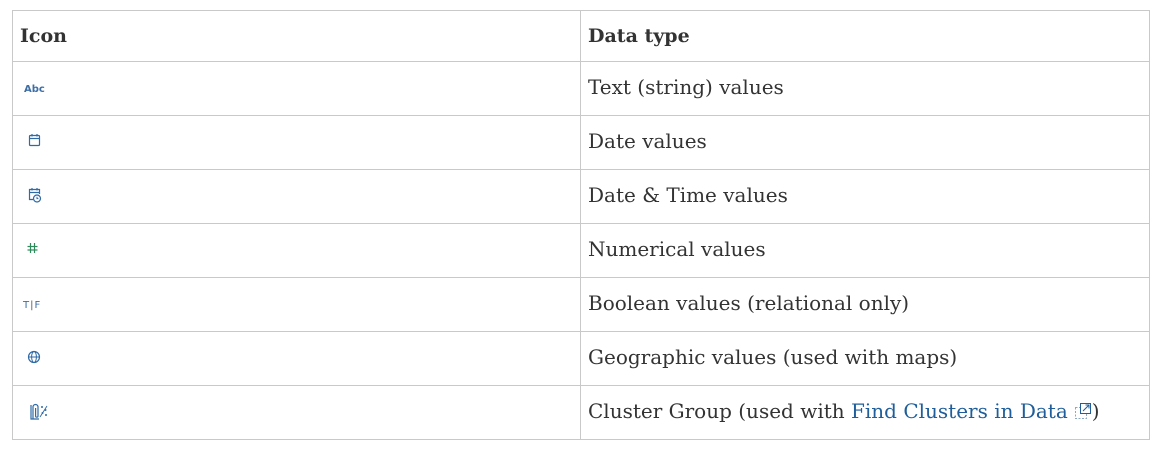  What do you see at coordinates (865, 36) in the screenshot?
I see `header-data-type: Data type` at bounding box center [865, 36].